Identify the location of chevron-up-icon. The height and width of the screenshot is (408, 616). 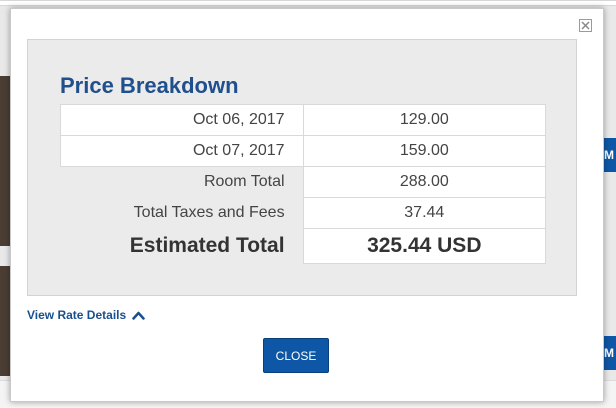
(138, 315).